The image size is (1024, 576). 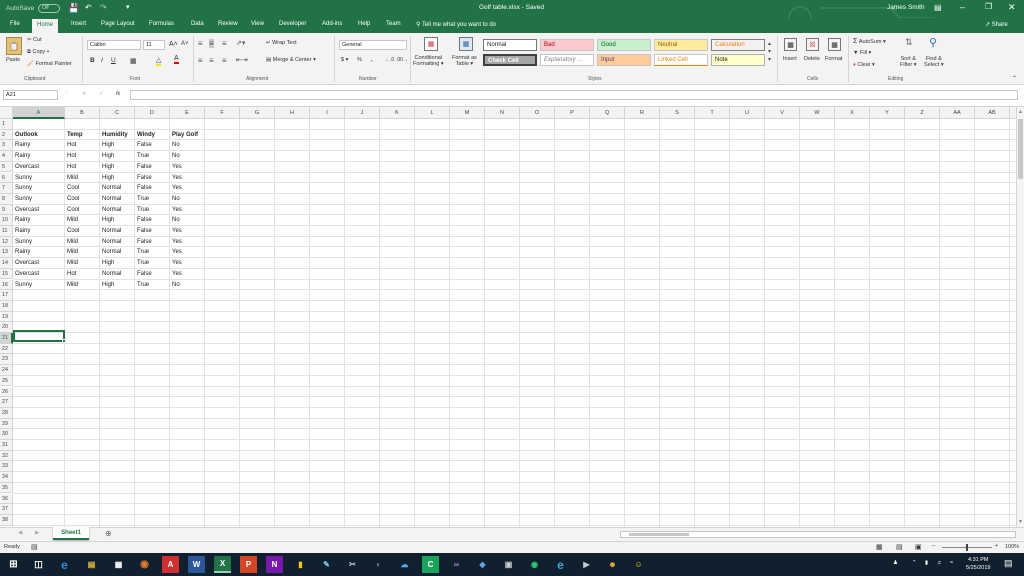 What do you see at coordinates (152, 113) in the screenshot?
I see `column-header-d: D` at bounding box center [152, 113].